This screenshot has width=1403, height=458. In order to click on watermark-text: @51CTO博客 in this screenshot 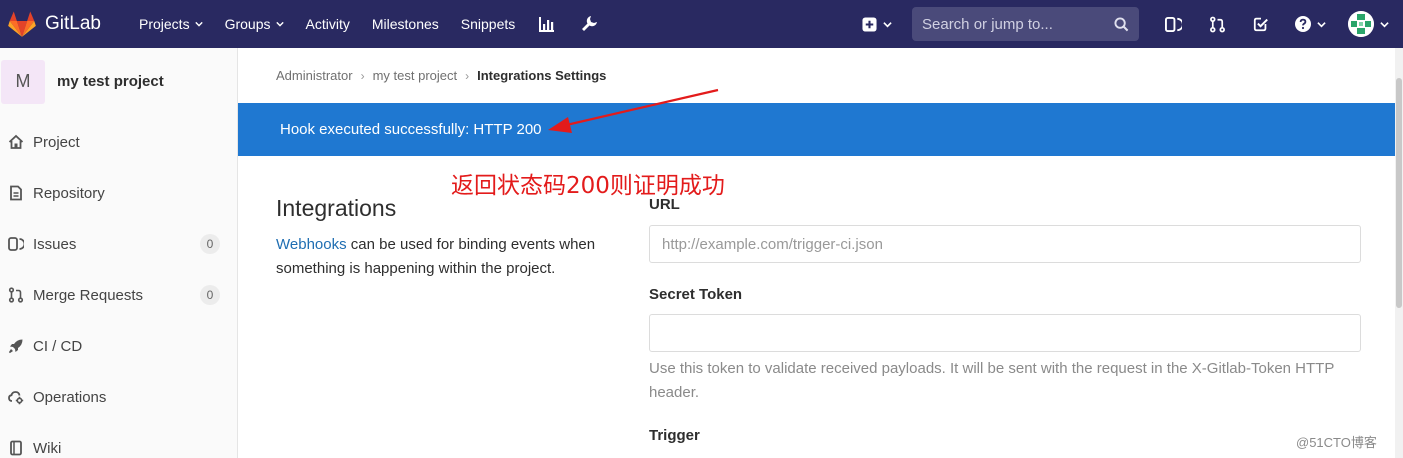, I will do `click(1336, 442)`.